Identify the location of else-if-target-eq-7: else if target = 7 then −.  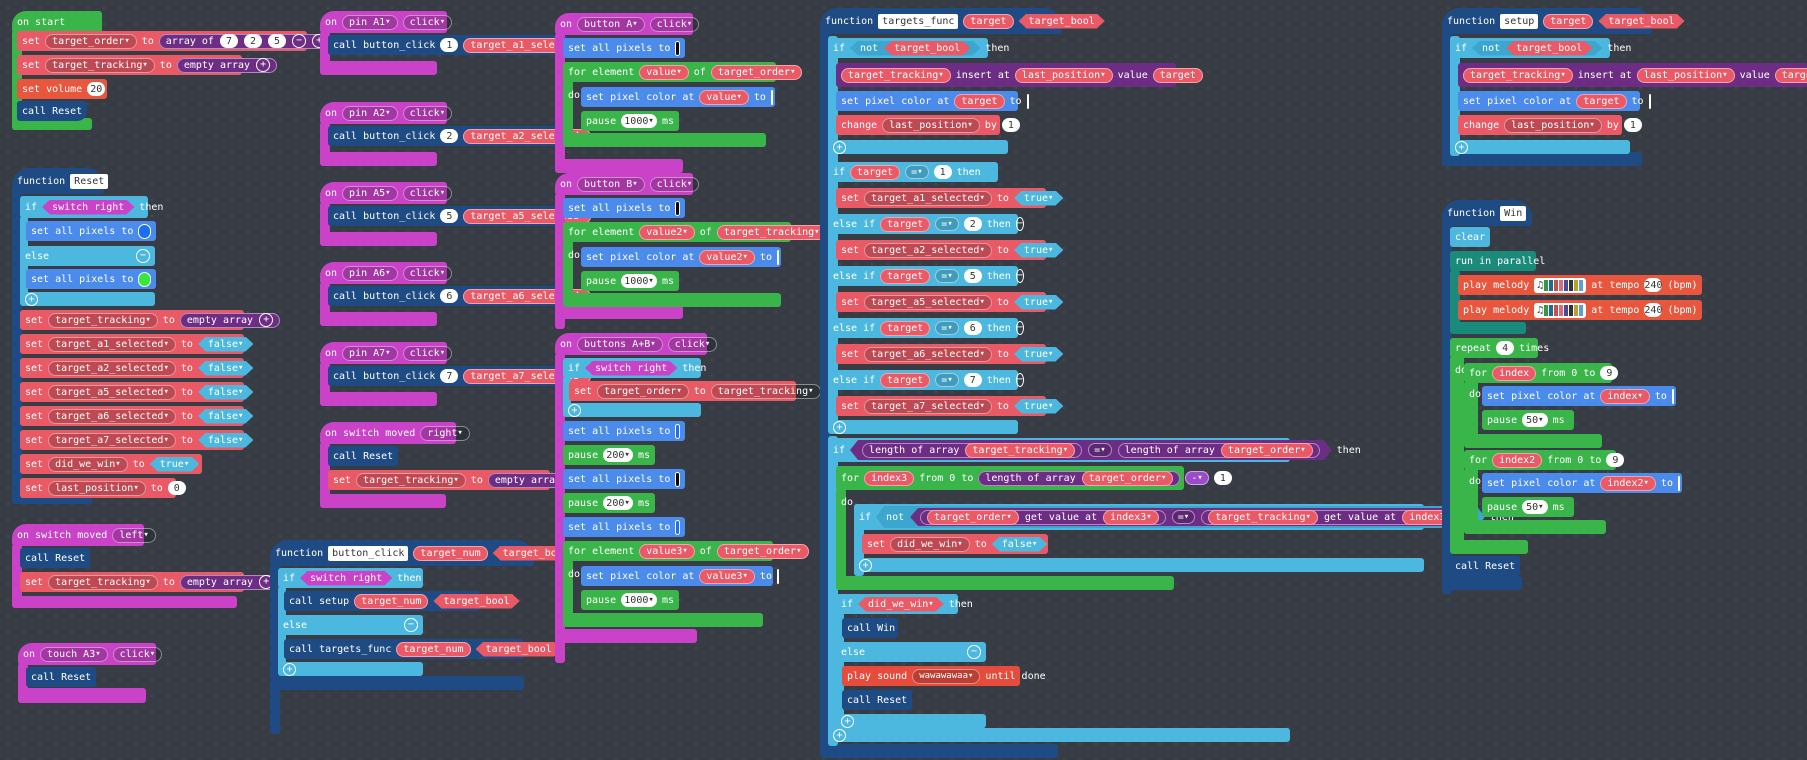
(926, 380).